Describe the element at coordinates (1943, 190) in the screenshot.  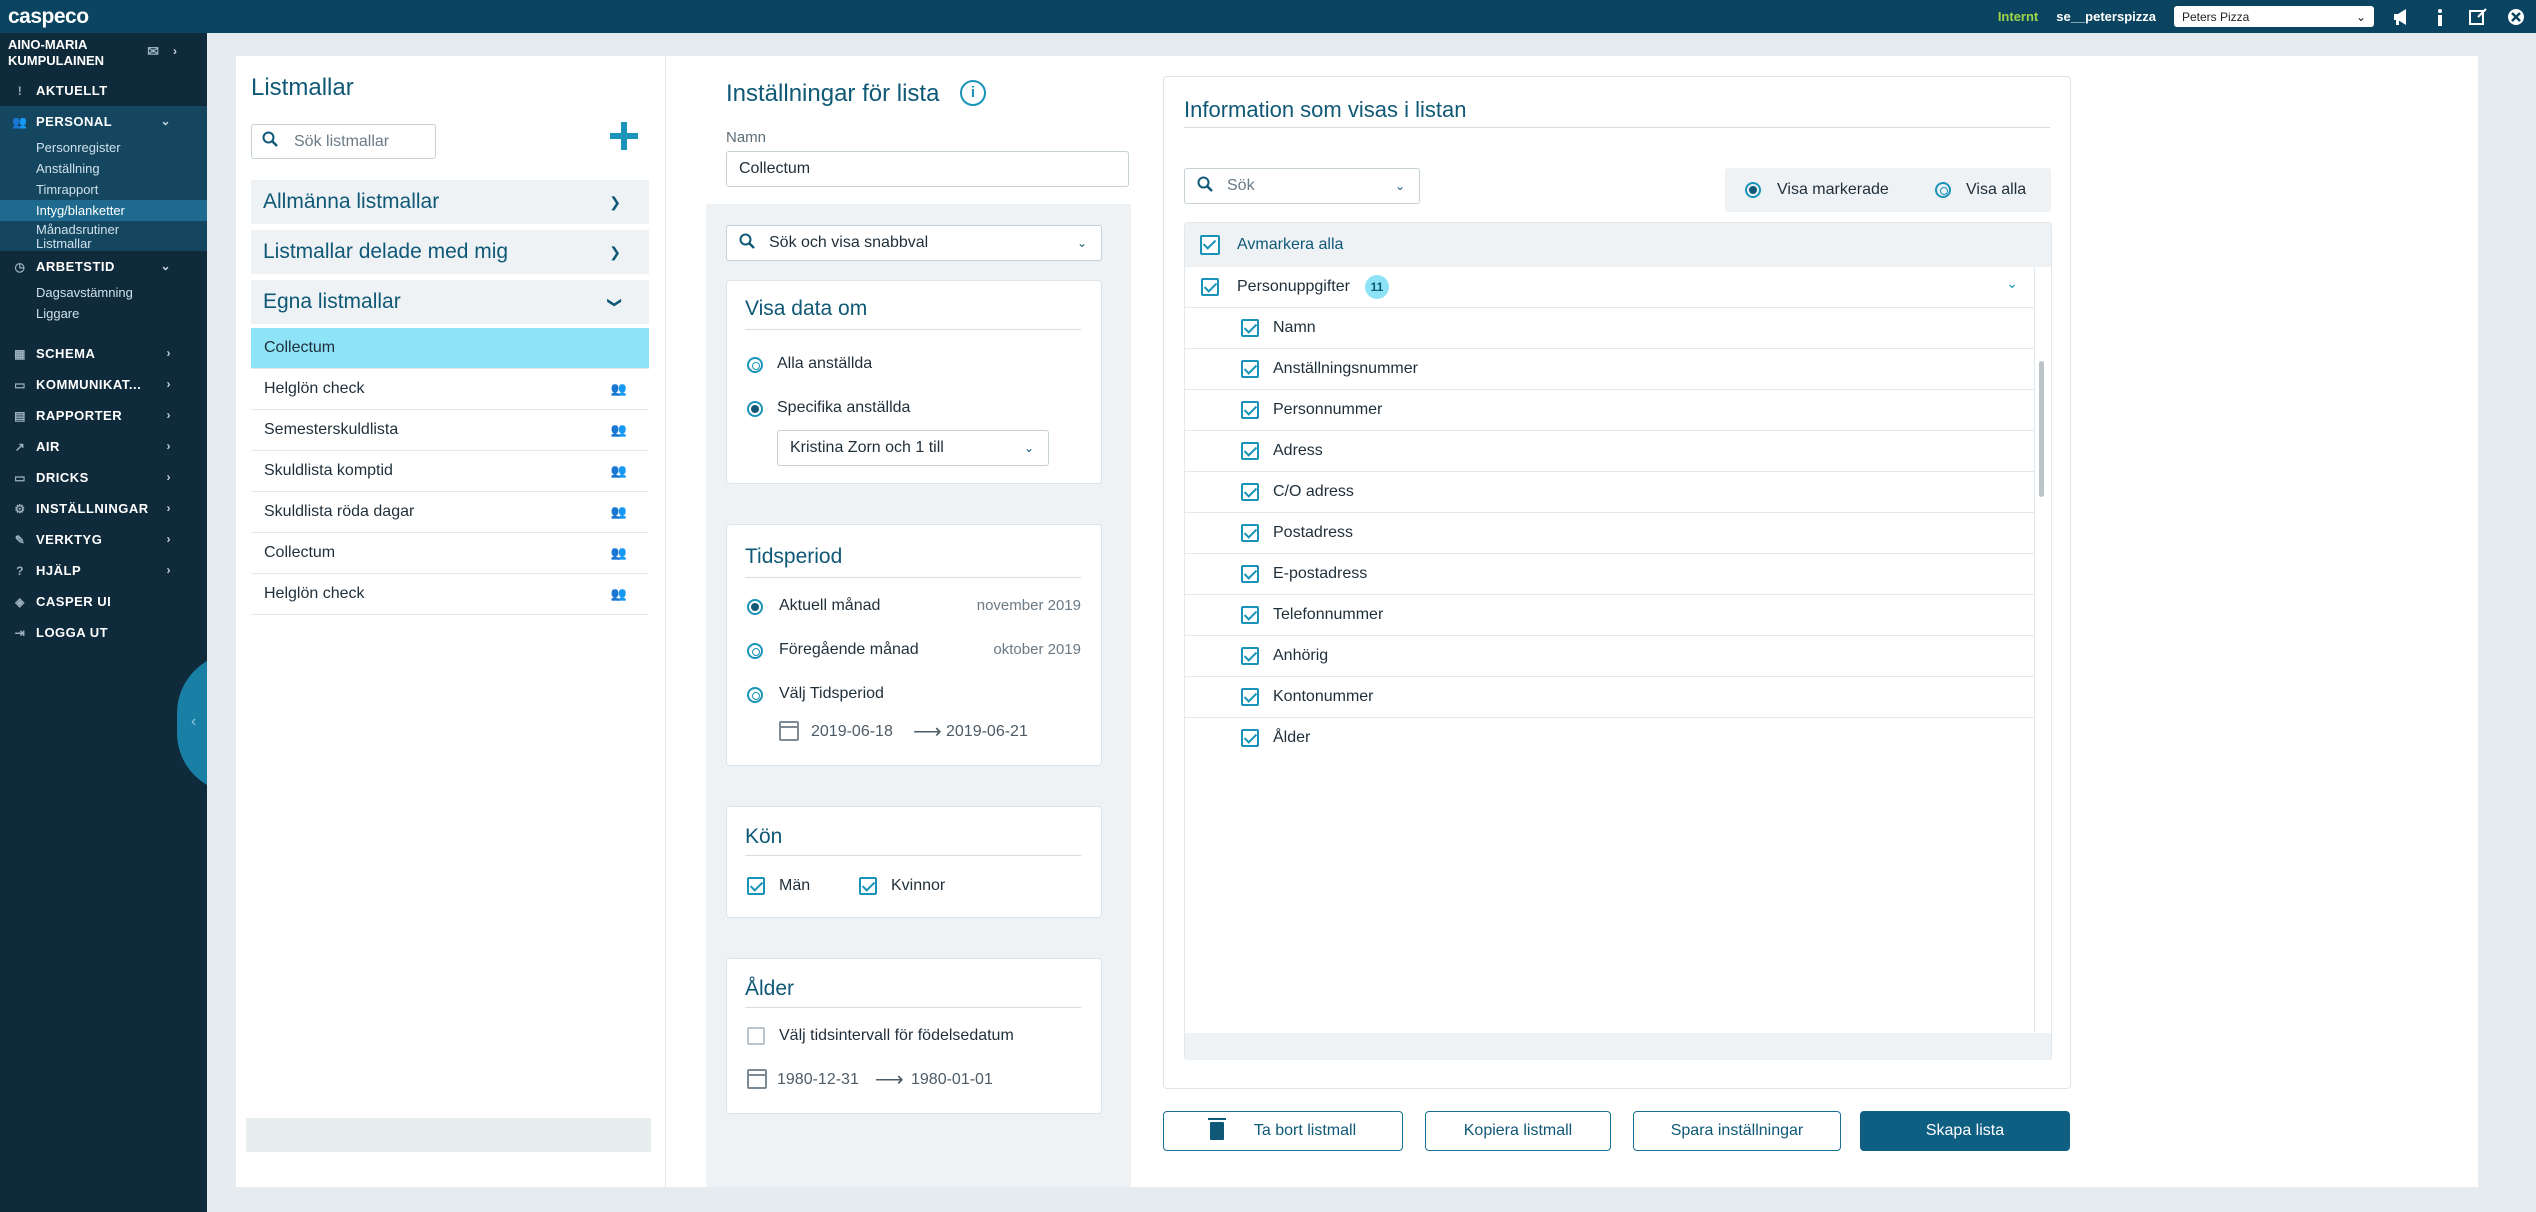
I see `radio-visa-alla` at that location.